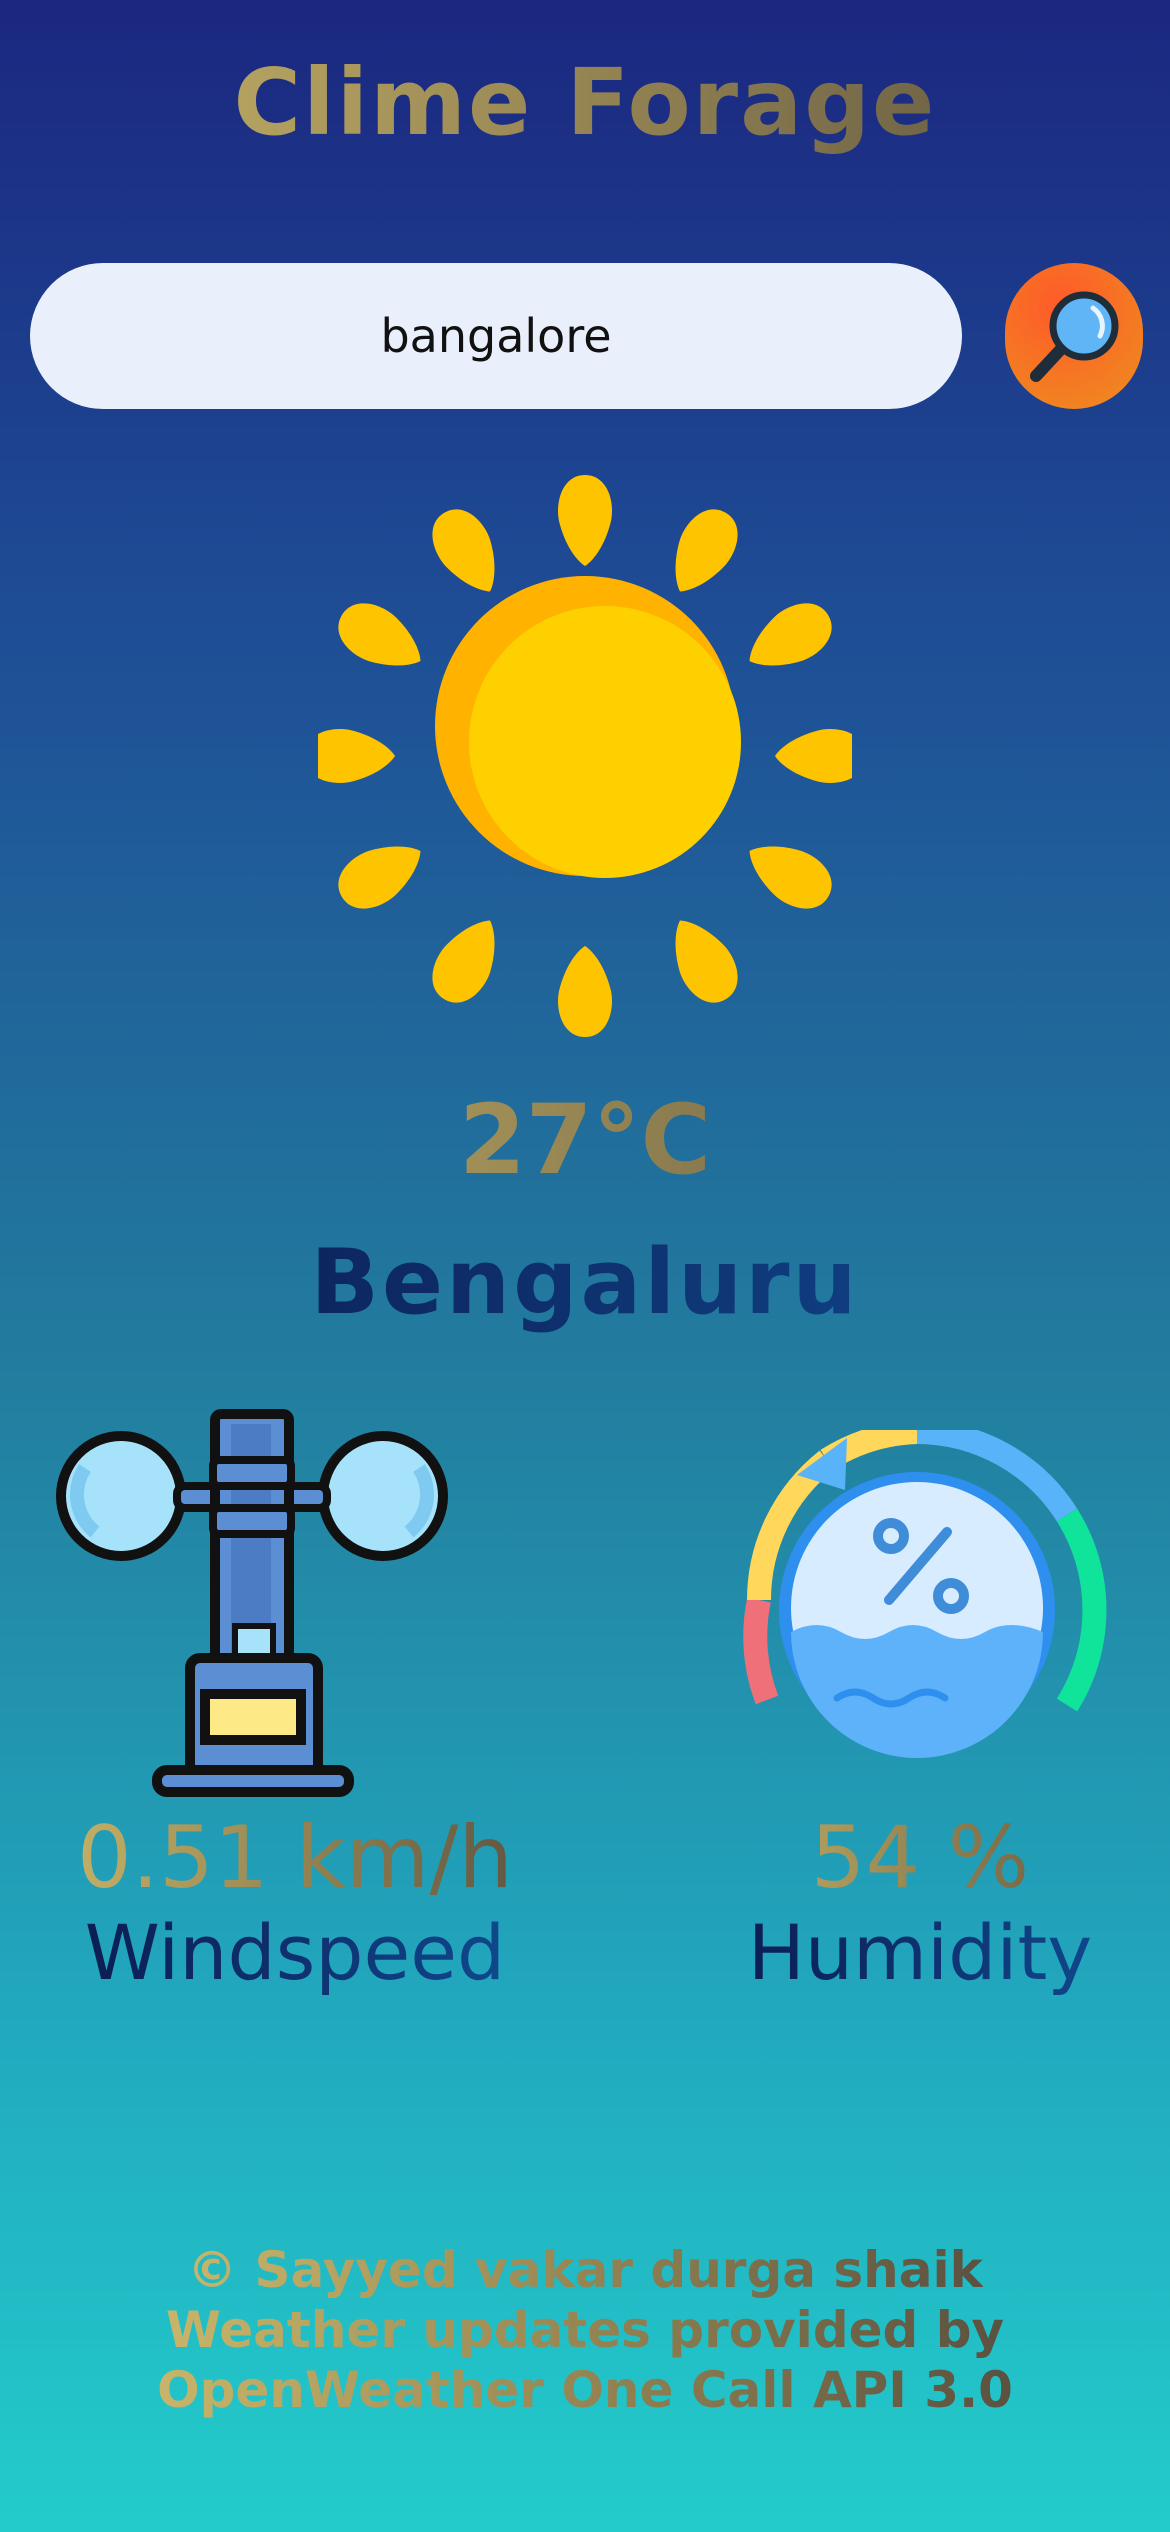  I want to click on temperature-value: 27°C, so click(585, 1140).